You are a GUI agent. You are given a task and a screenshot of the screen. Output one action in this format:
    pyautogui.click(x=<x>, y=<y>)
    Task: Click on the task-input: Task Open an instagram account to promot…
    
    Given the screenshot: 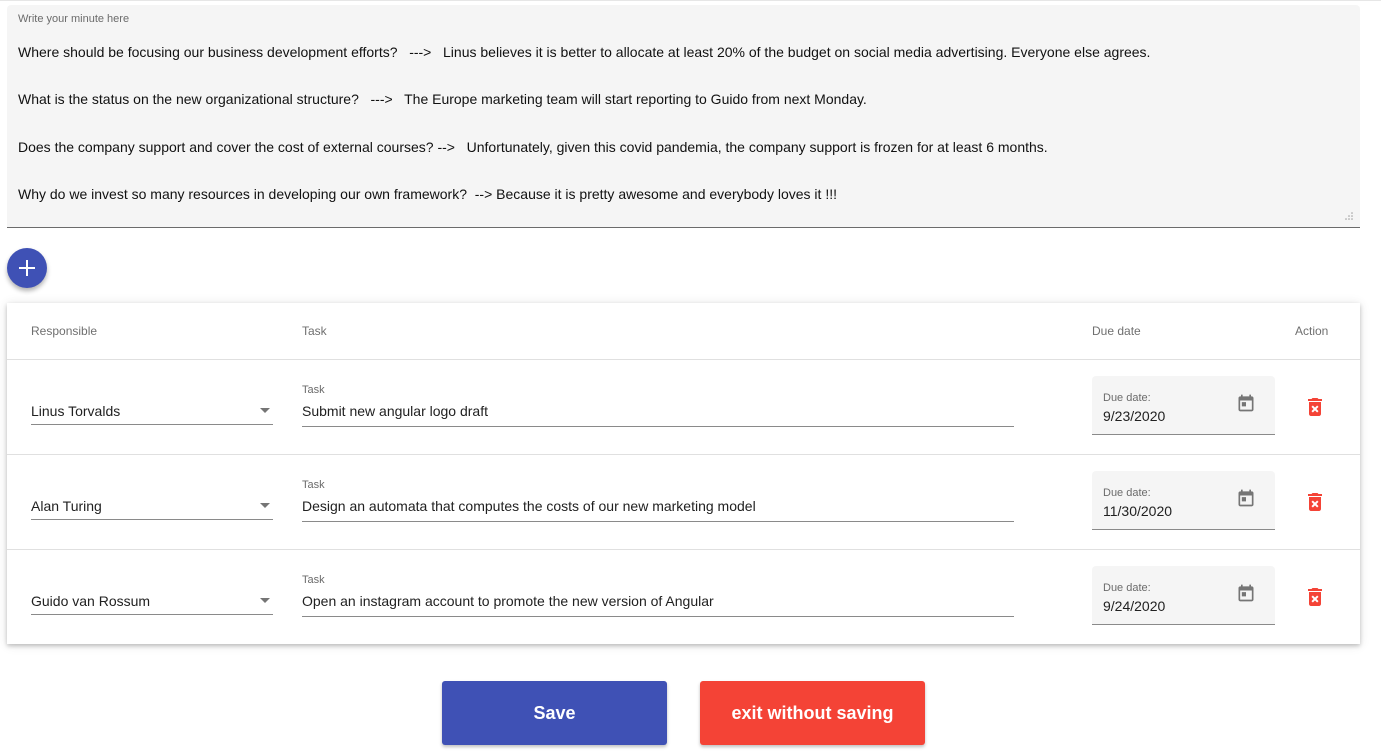 What is the action you would take?
    pyautogui.click(x=658, y=595)
    